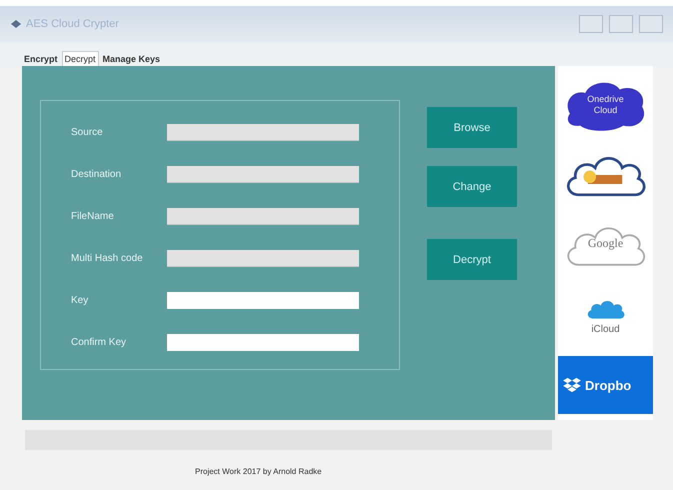 The height and width of the screenshot is (490, 673). What do you see at coordinates (591, 24) in the screenshot?
I see `minimize-button` at bounding box center [591, 24].